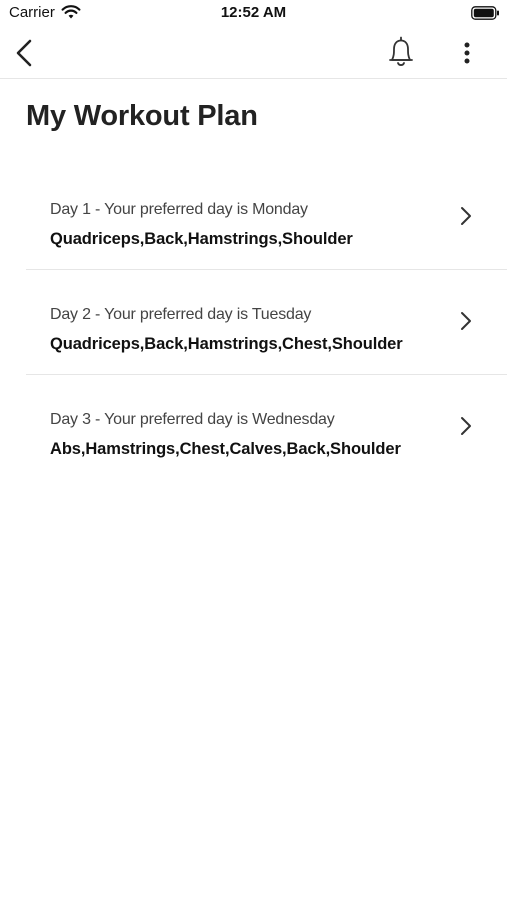  I want to click on plan-day-subtitle: Day 2 - Your preferred day is Tuesday, so click(181, 314).